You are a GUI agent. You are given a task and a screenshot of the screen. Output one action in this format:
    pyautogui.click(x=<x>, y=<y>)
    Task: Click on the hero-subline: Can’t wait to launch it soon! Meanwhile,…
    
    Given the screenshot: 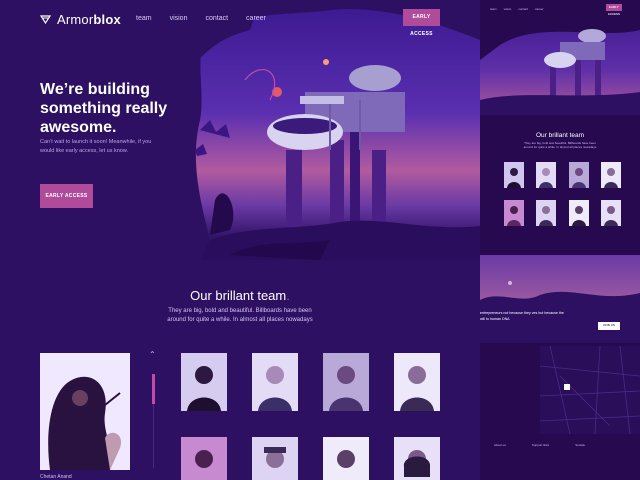 What is the action you would take?
    pyautogui.click(x=96, y=146)
    